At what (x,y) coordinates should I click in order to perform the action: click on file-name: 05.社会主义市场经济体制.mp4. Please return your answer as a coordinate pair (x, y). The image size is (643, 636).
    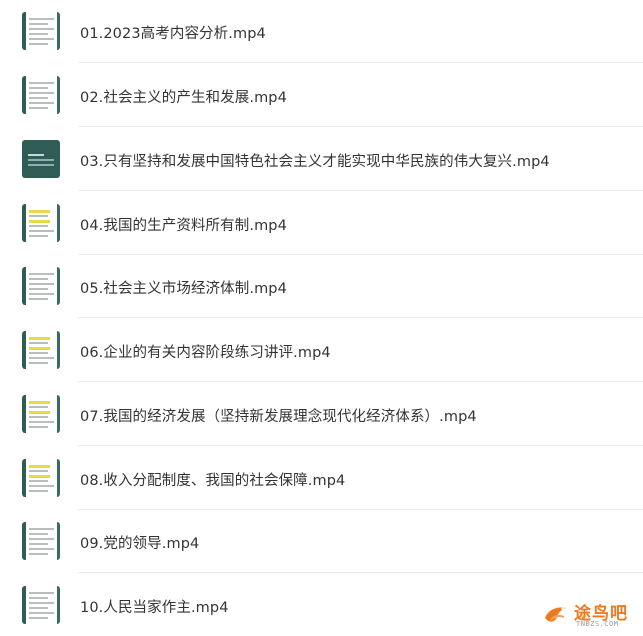
    Looking at the image, I should click on (183, 287).